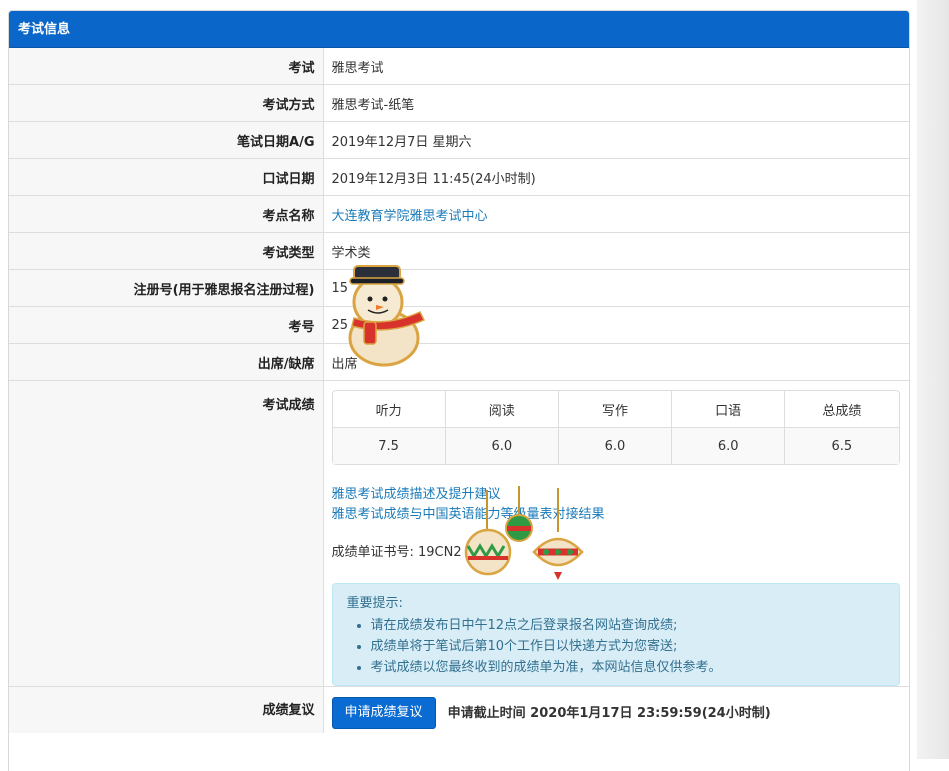 The width and height of the screenshot is (949, 771). I want to click on row-value-exam: 雅思考试, so click(357, 68).